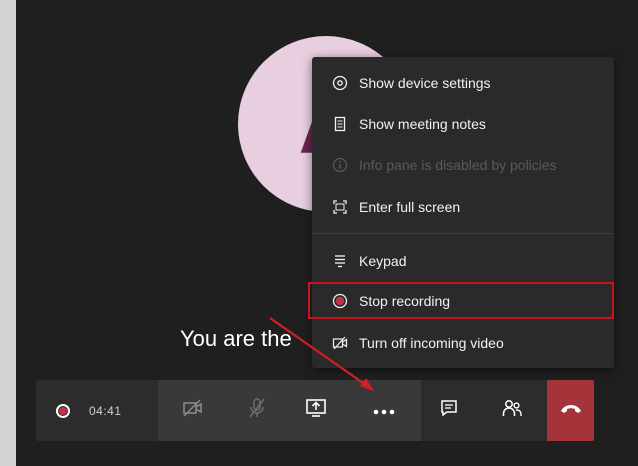  Describe the element at coordinates (463, 261) in the screenshot. I see `menu-item-keypad: Keypad` at that location.